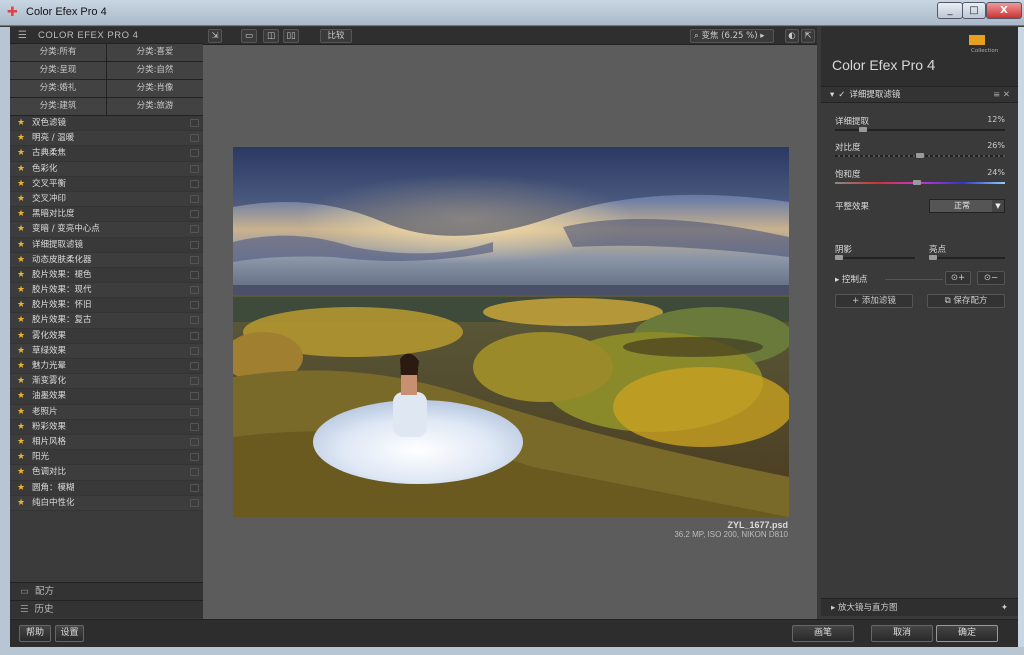  What do you see at coordinates (58, 52) in the screenshot?
I see `category-button: 分类:所有` at bounding box center [58, 52].